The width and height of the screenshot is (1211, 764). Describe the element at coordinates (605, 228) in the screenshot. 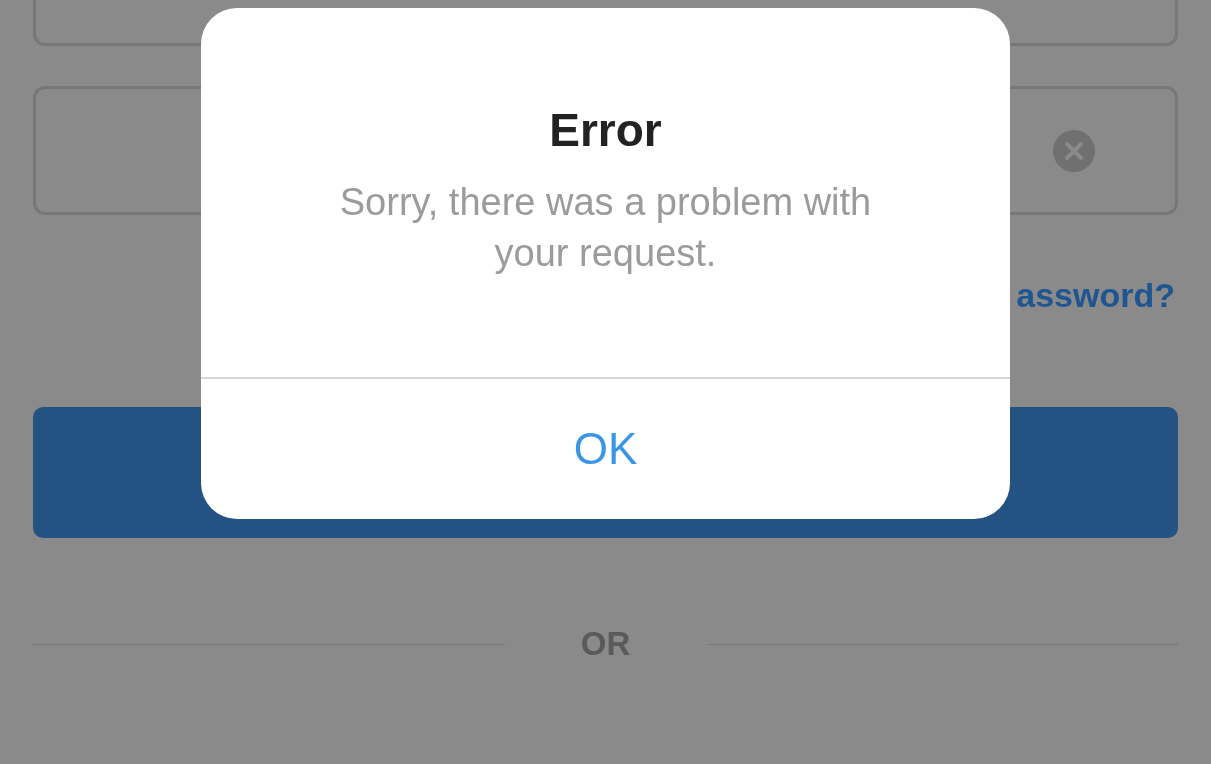

I see `dialog-message: Sorry, there was a problem with your request.` at that location.